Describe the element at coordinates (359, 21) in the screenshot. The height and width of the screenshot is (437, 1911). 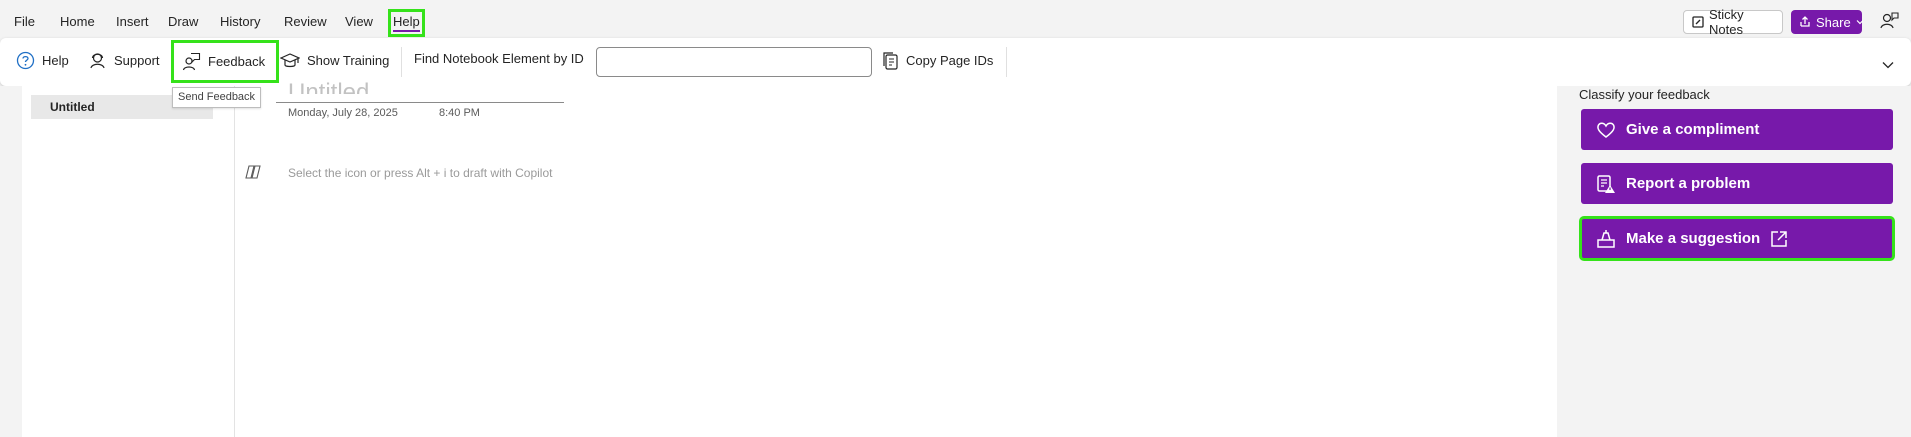
I see `menu-view: View` at that location.